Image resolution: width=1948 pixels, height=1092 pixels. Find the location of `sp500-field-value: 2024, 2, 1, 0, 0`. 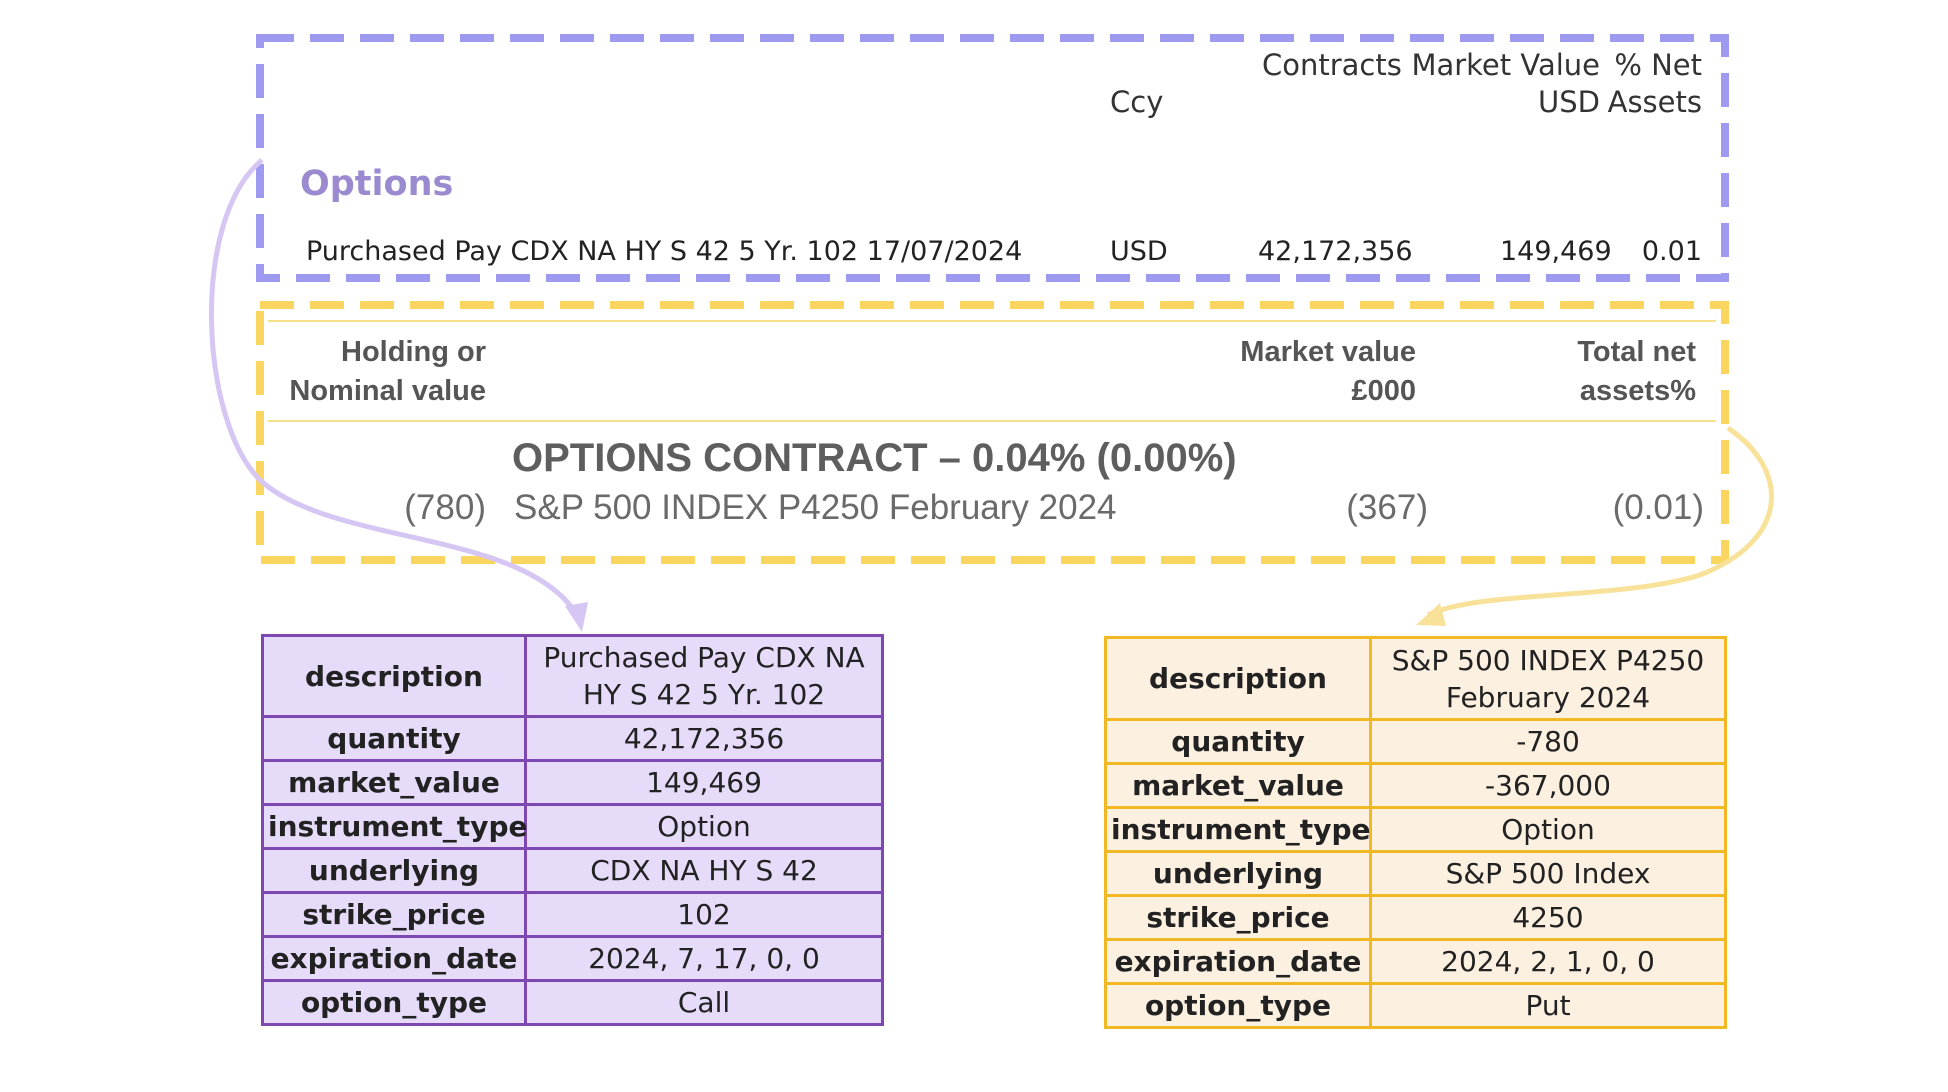

sp500-field-value: 2024, 2, 1, 0, 0 is located at coordinates (1548, 961).